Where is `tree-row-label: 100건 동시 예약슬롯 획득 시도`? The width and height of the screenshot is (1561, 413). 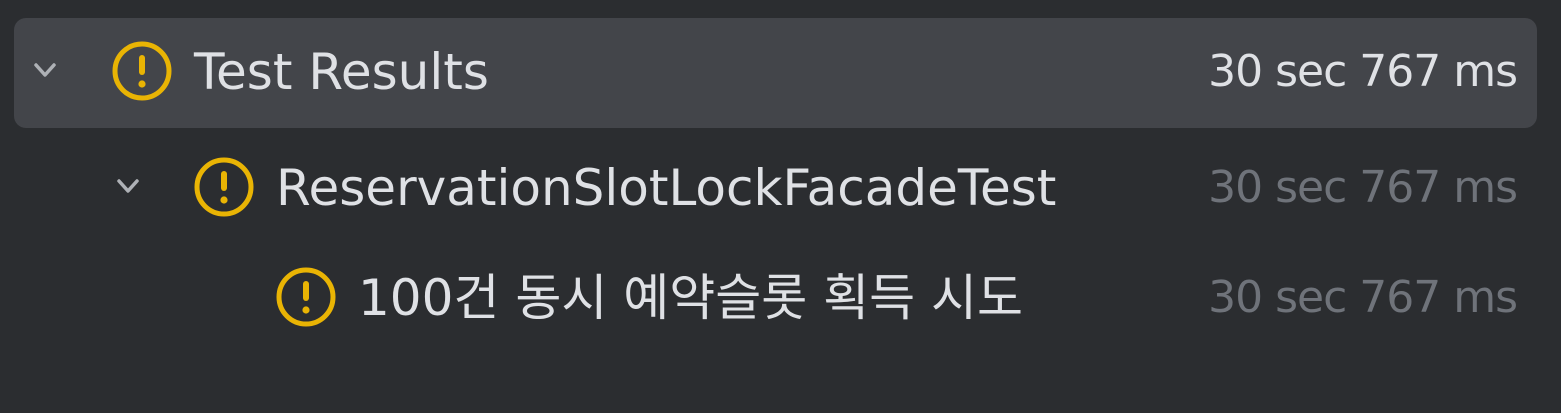
tree-row-label: 100건 동시 예약슬롯 획득 시도 is located at coordinates (691, 298).